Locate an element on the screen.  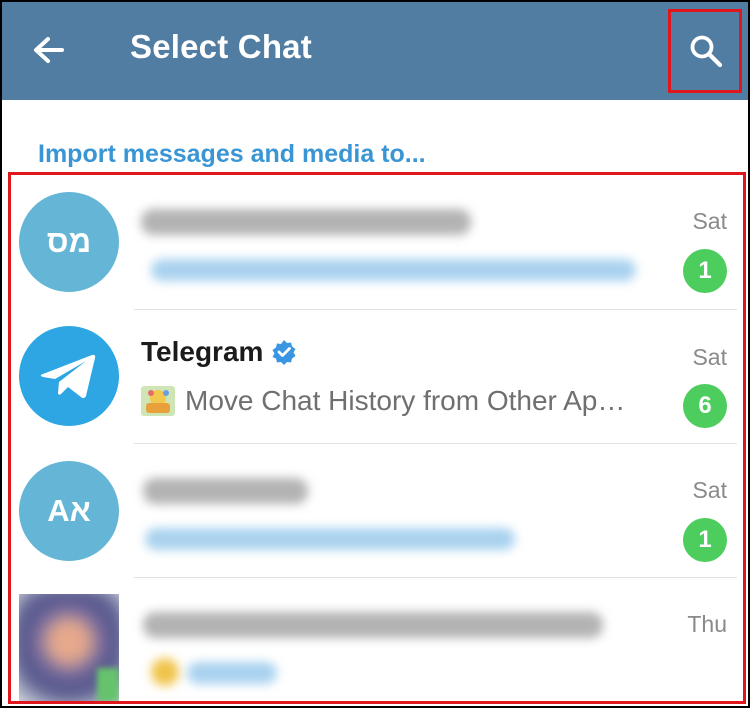
search-icon is located at coordinates (706, 51).